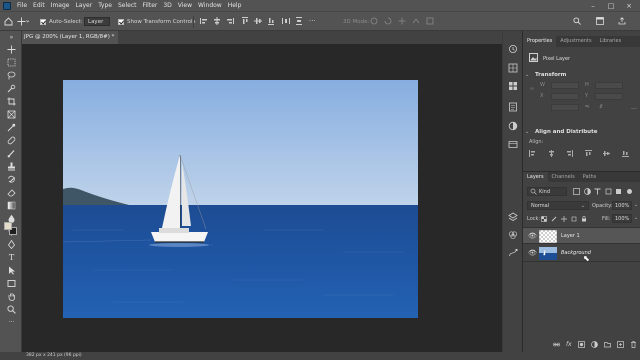 This screenshot has height=360, width=640. Describe the element at coordinates (513, 217) in the screenshot. I see `layers-panel-icon` at that location.